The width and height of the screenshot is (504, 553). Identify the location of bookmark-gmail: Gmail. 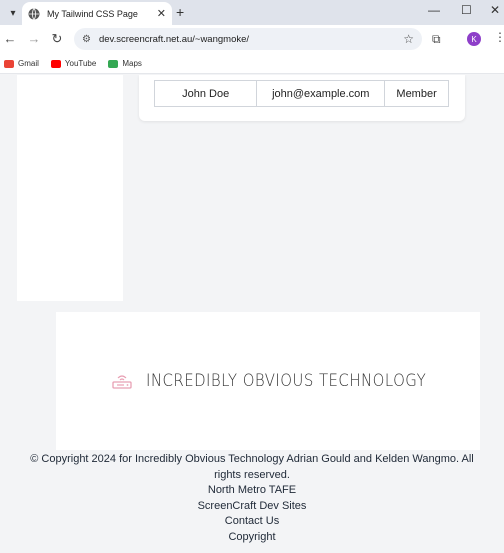
(21, 63).